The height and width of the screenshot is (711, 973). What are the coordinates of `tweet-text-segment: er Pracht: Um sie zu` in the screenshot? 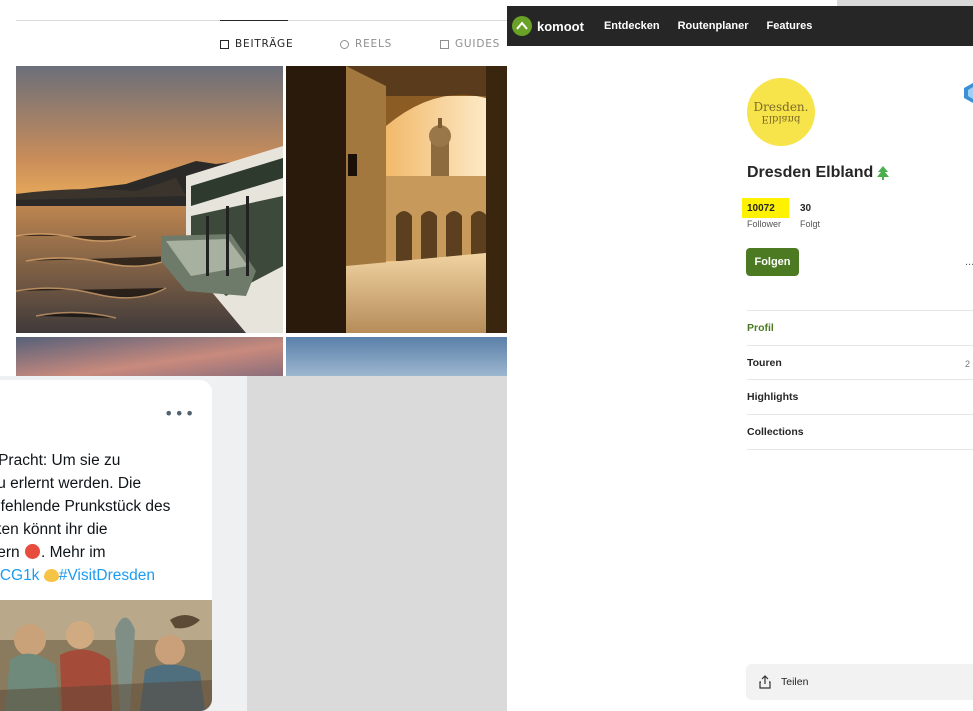 It's located at (60, 460).